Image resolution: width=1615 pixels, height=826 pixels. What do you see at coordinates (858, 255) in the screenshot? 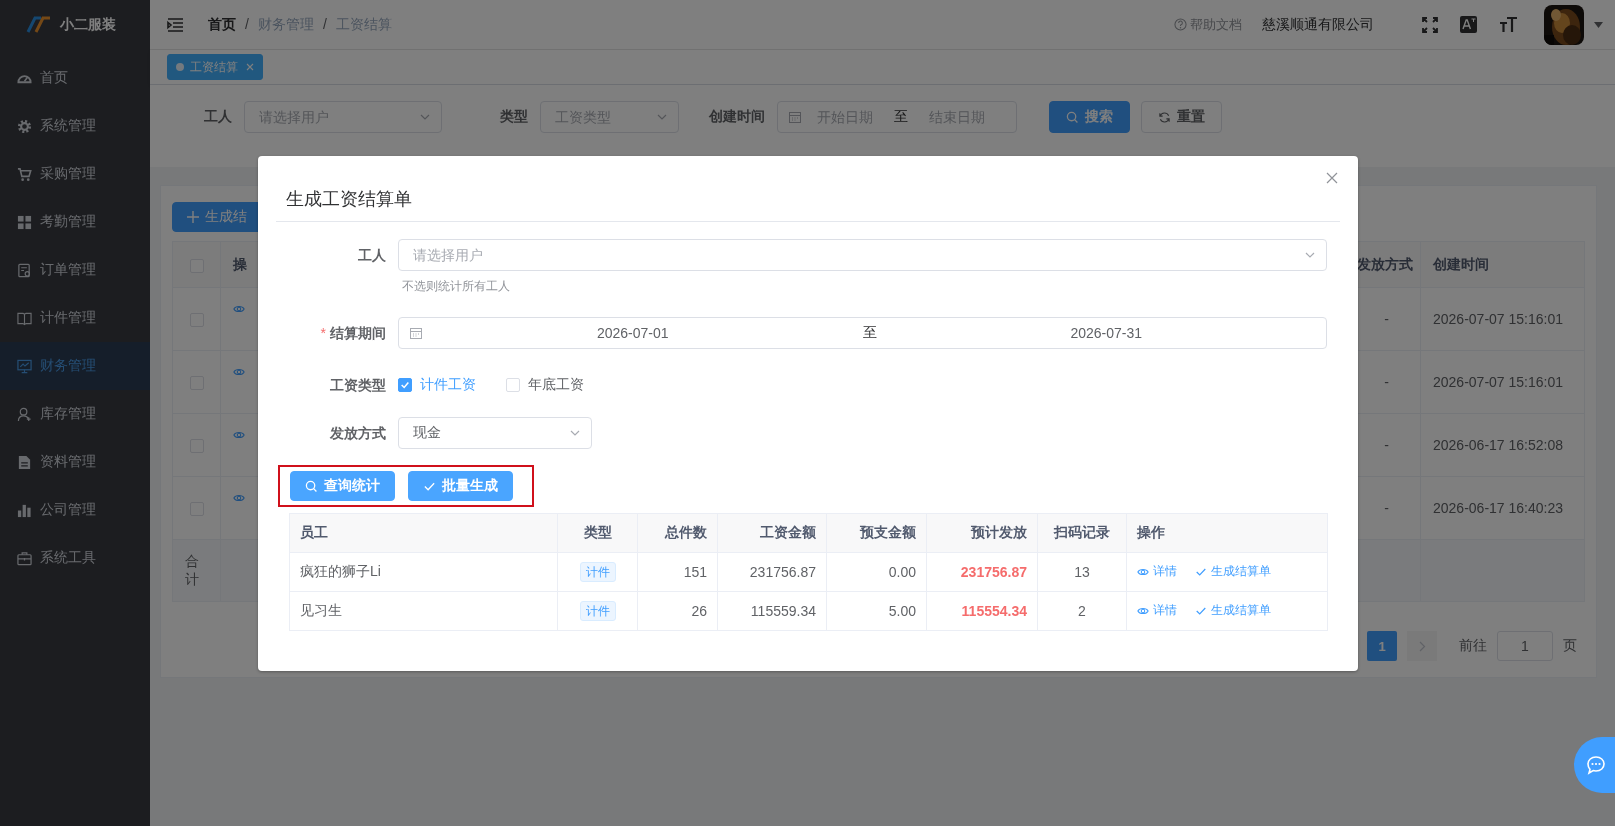
I see `select-input: 请选择用户` at bounding box center [858, 255].